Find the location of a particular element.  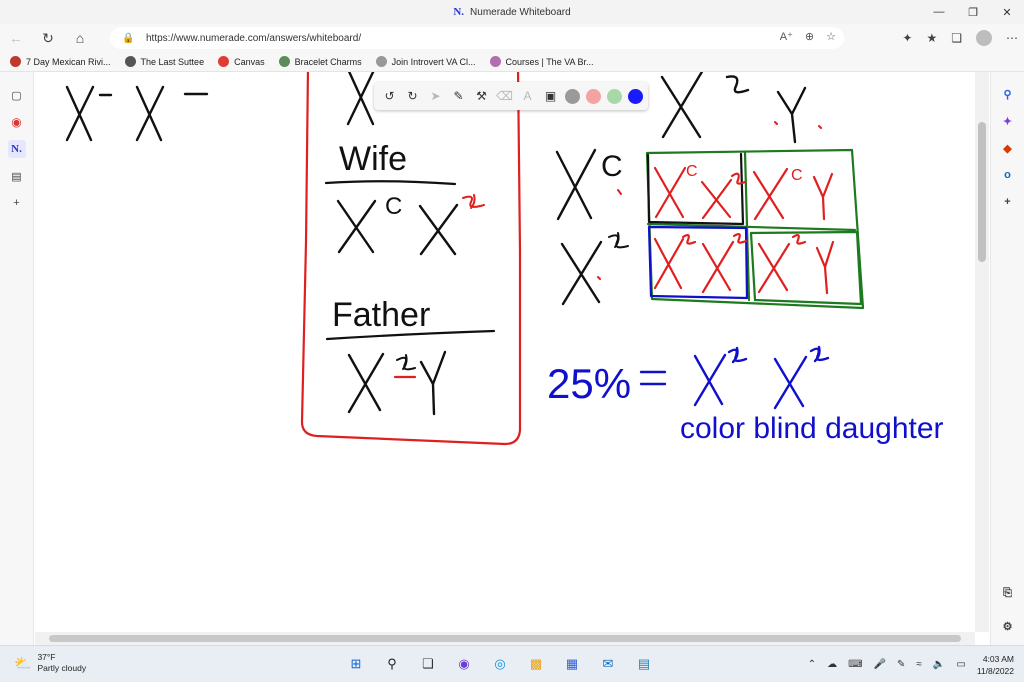

whiteboard-toolbar: ↺ ↻ ➤ ✎ ⚒ ⌫ A ▣ is located at coordinates (511, 96).